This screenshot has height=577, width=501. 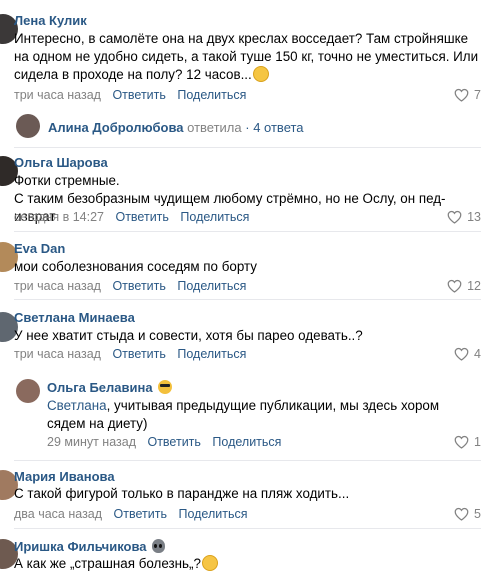 What do you see at coordinates (158, 546) in the screenshot?
I see `alien-icon` at bounding box center [158, 546].